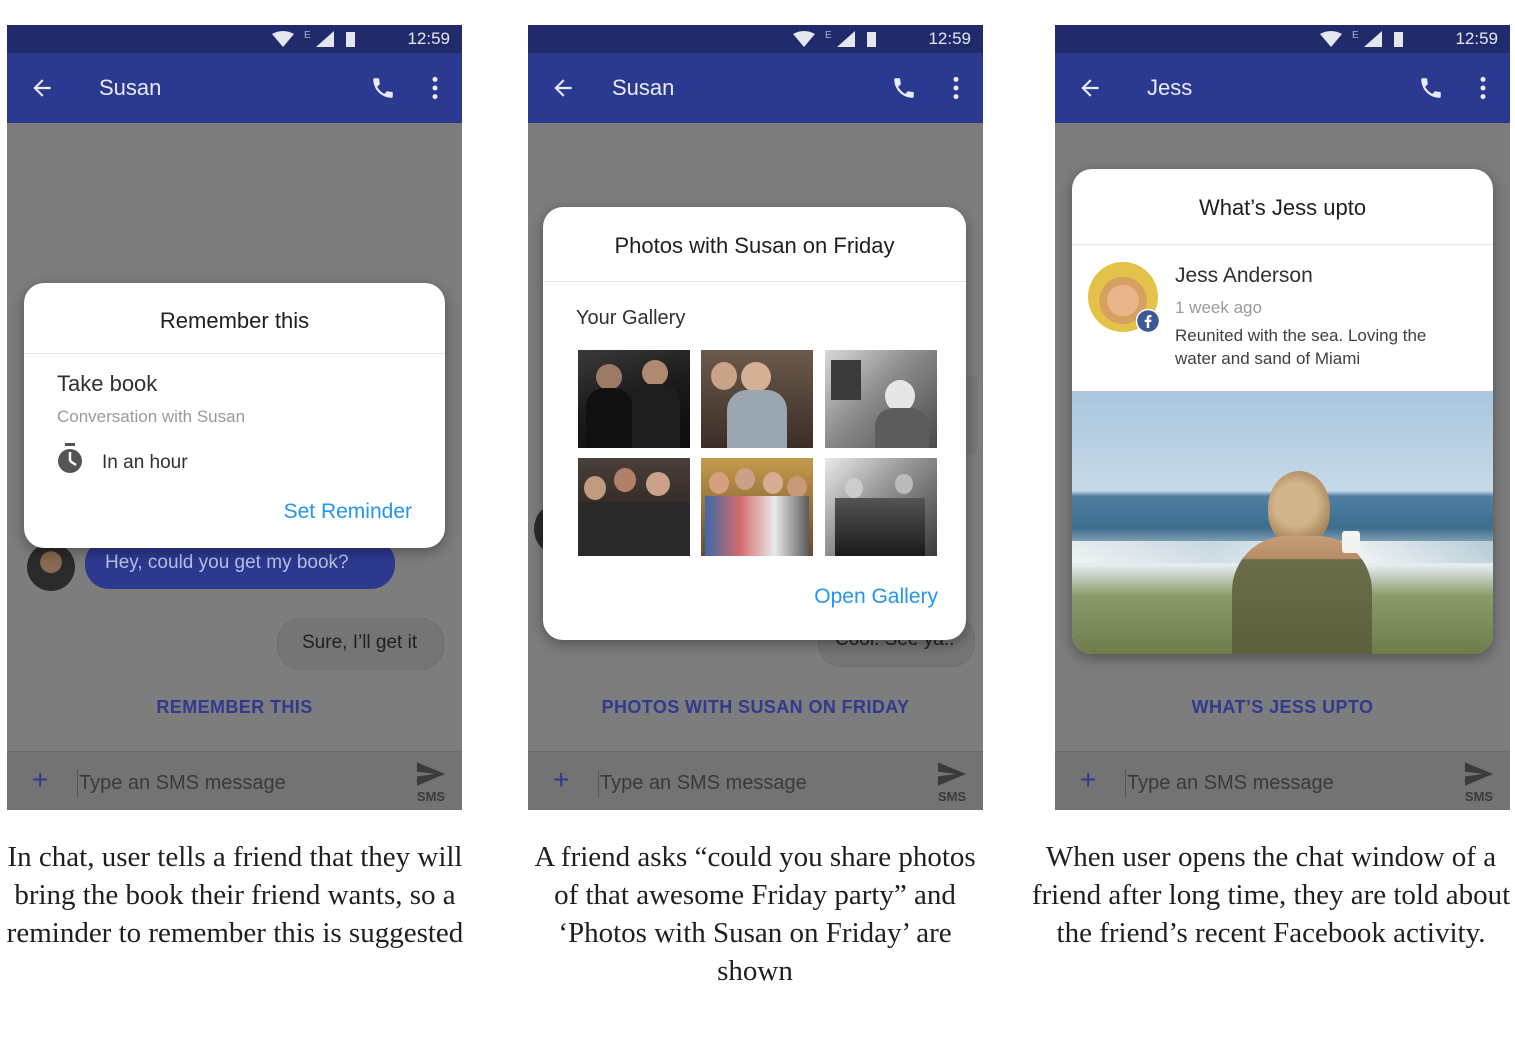 This screenshot has width=1515, height=1062. Describe the element at coordinates (51, 567) in the screenshot. I see `avatar` at that location.